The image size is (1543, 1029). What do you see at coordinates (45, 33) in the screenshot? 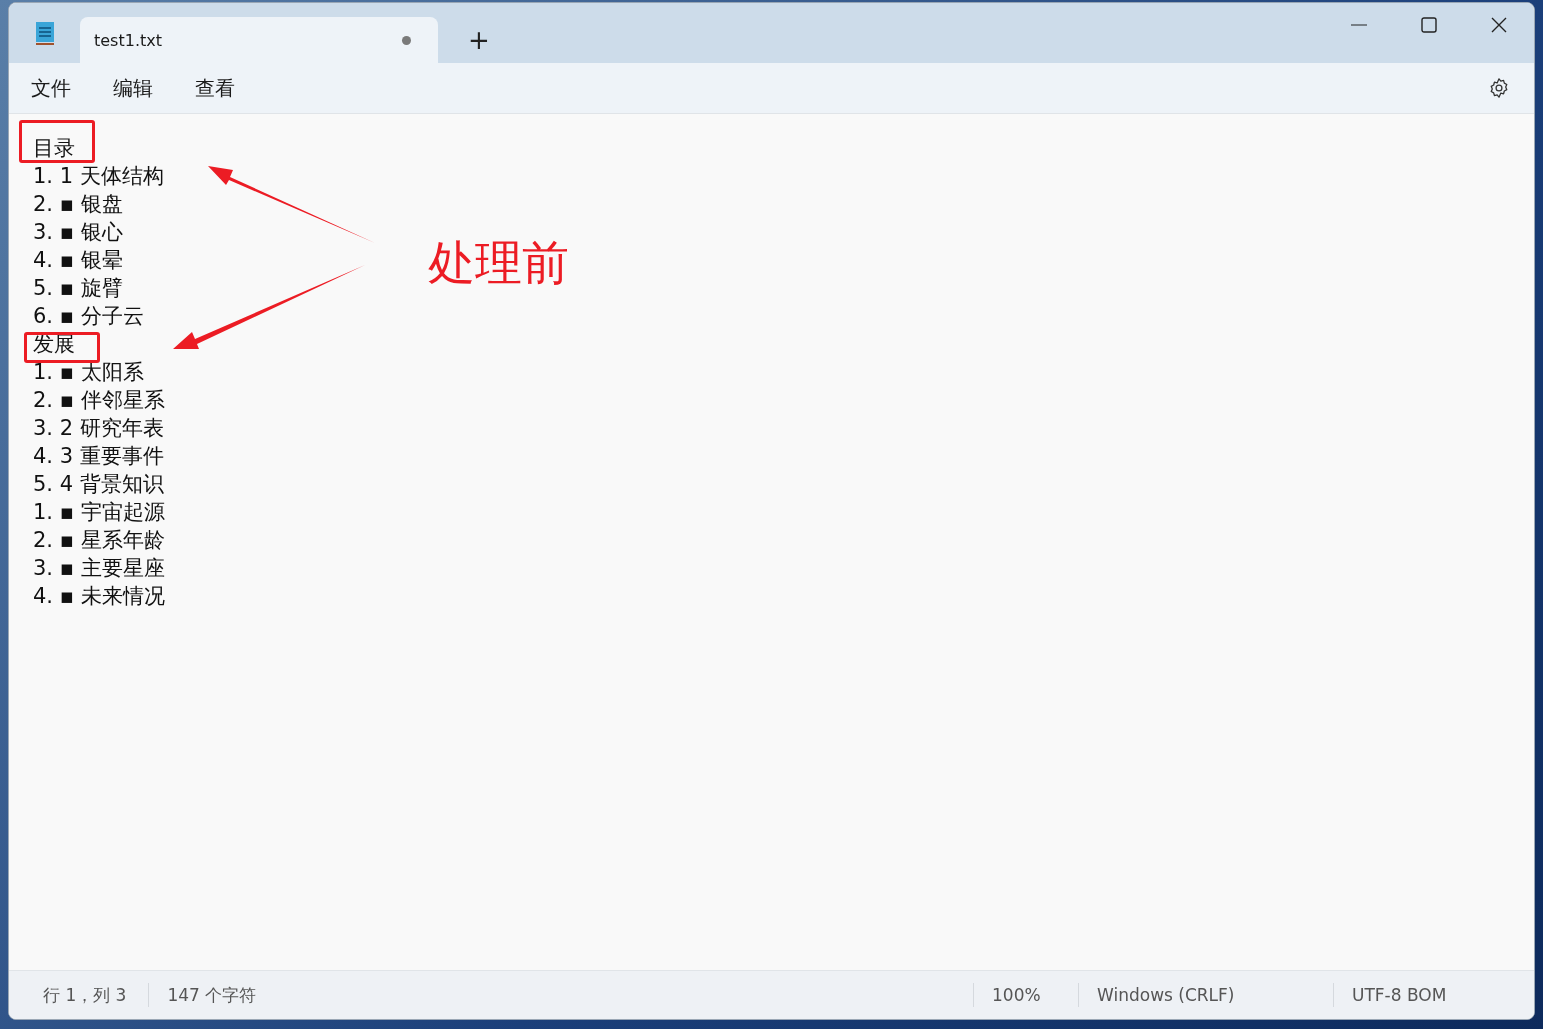
I see `notepad-icon` at bounding box center [45, 33].